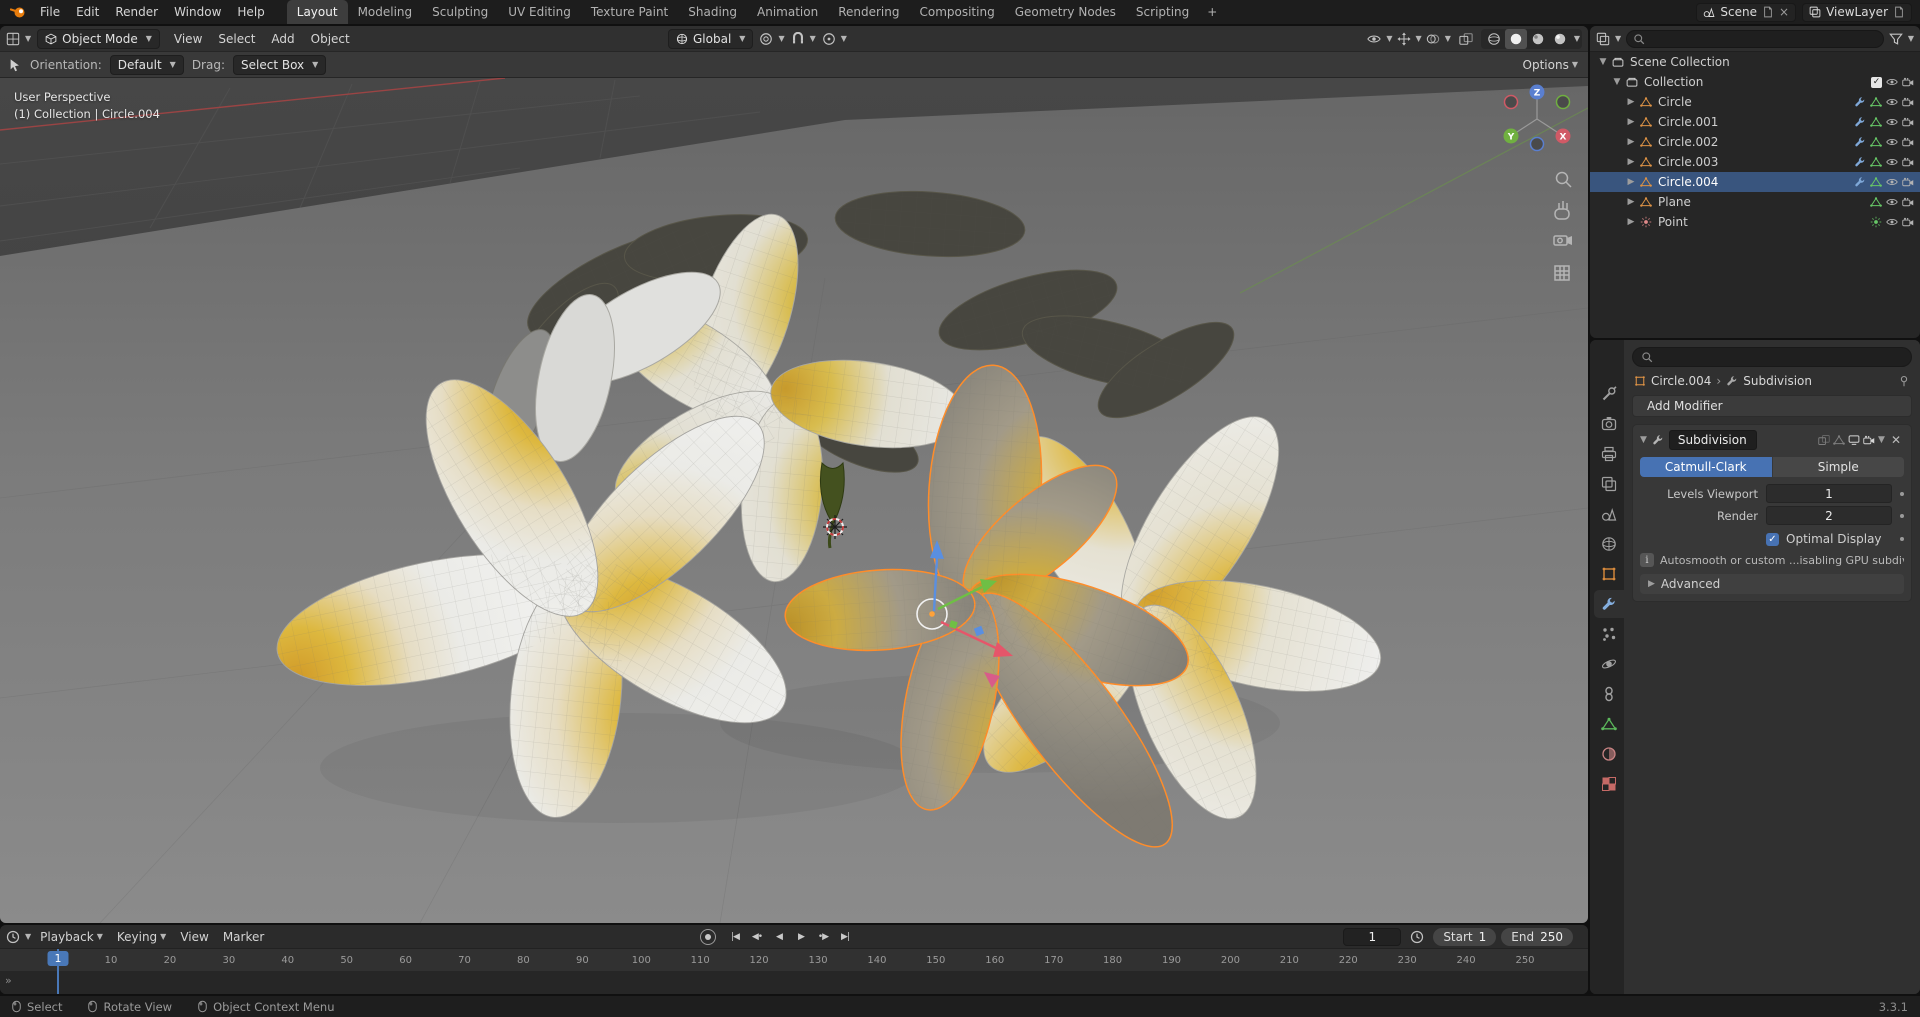  I want to click on show-overlays-toggle: ▼, so click(1438, 39).